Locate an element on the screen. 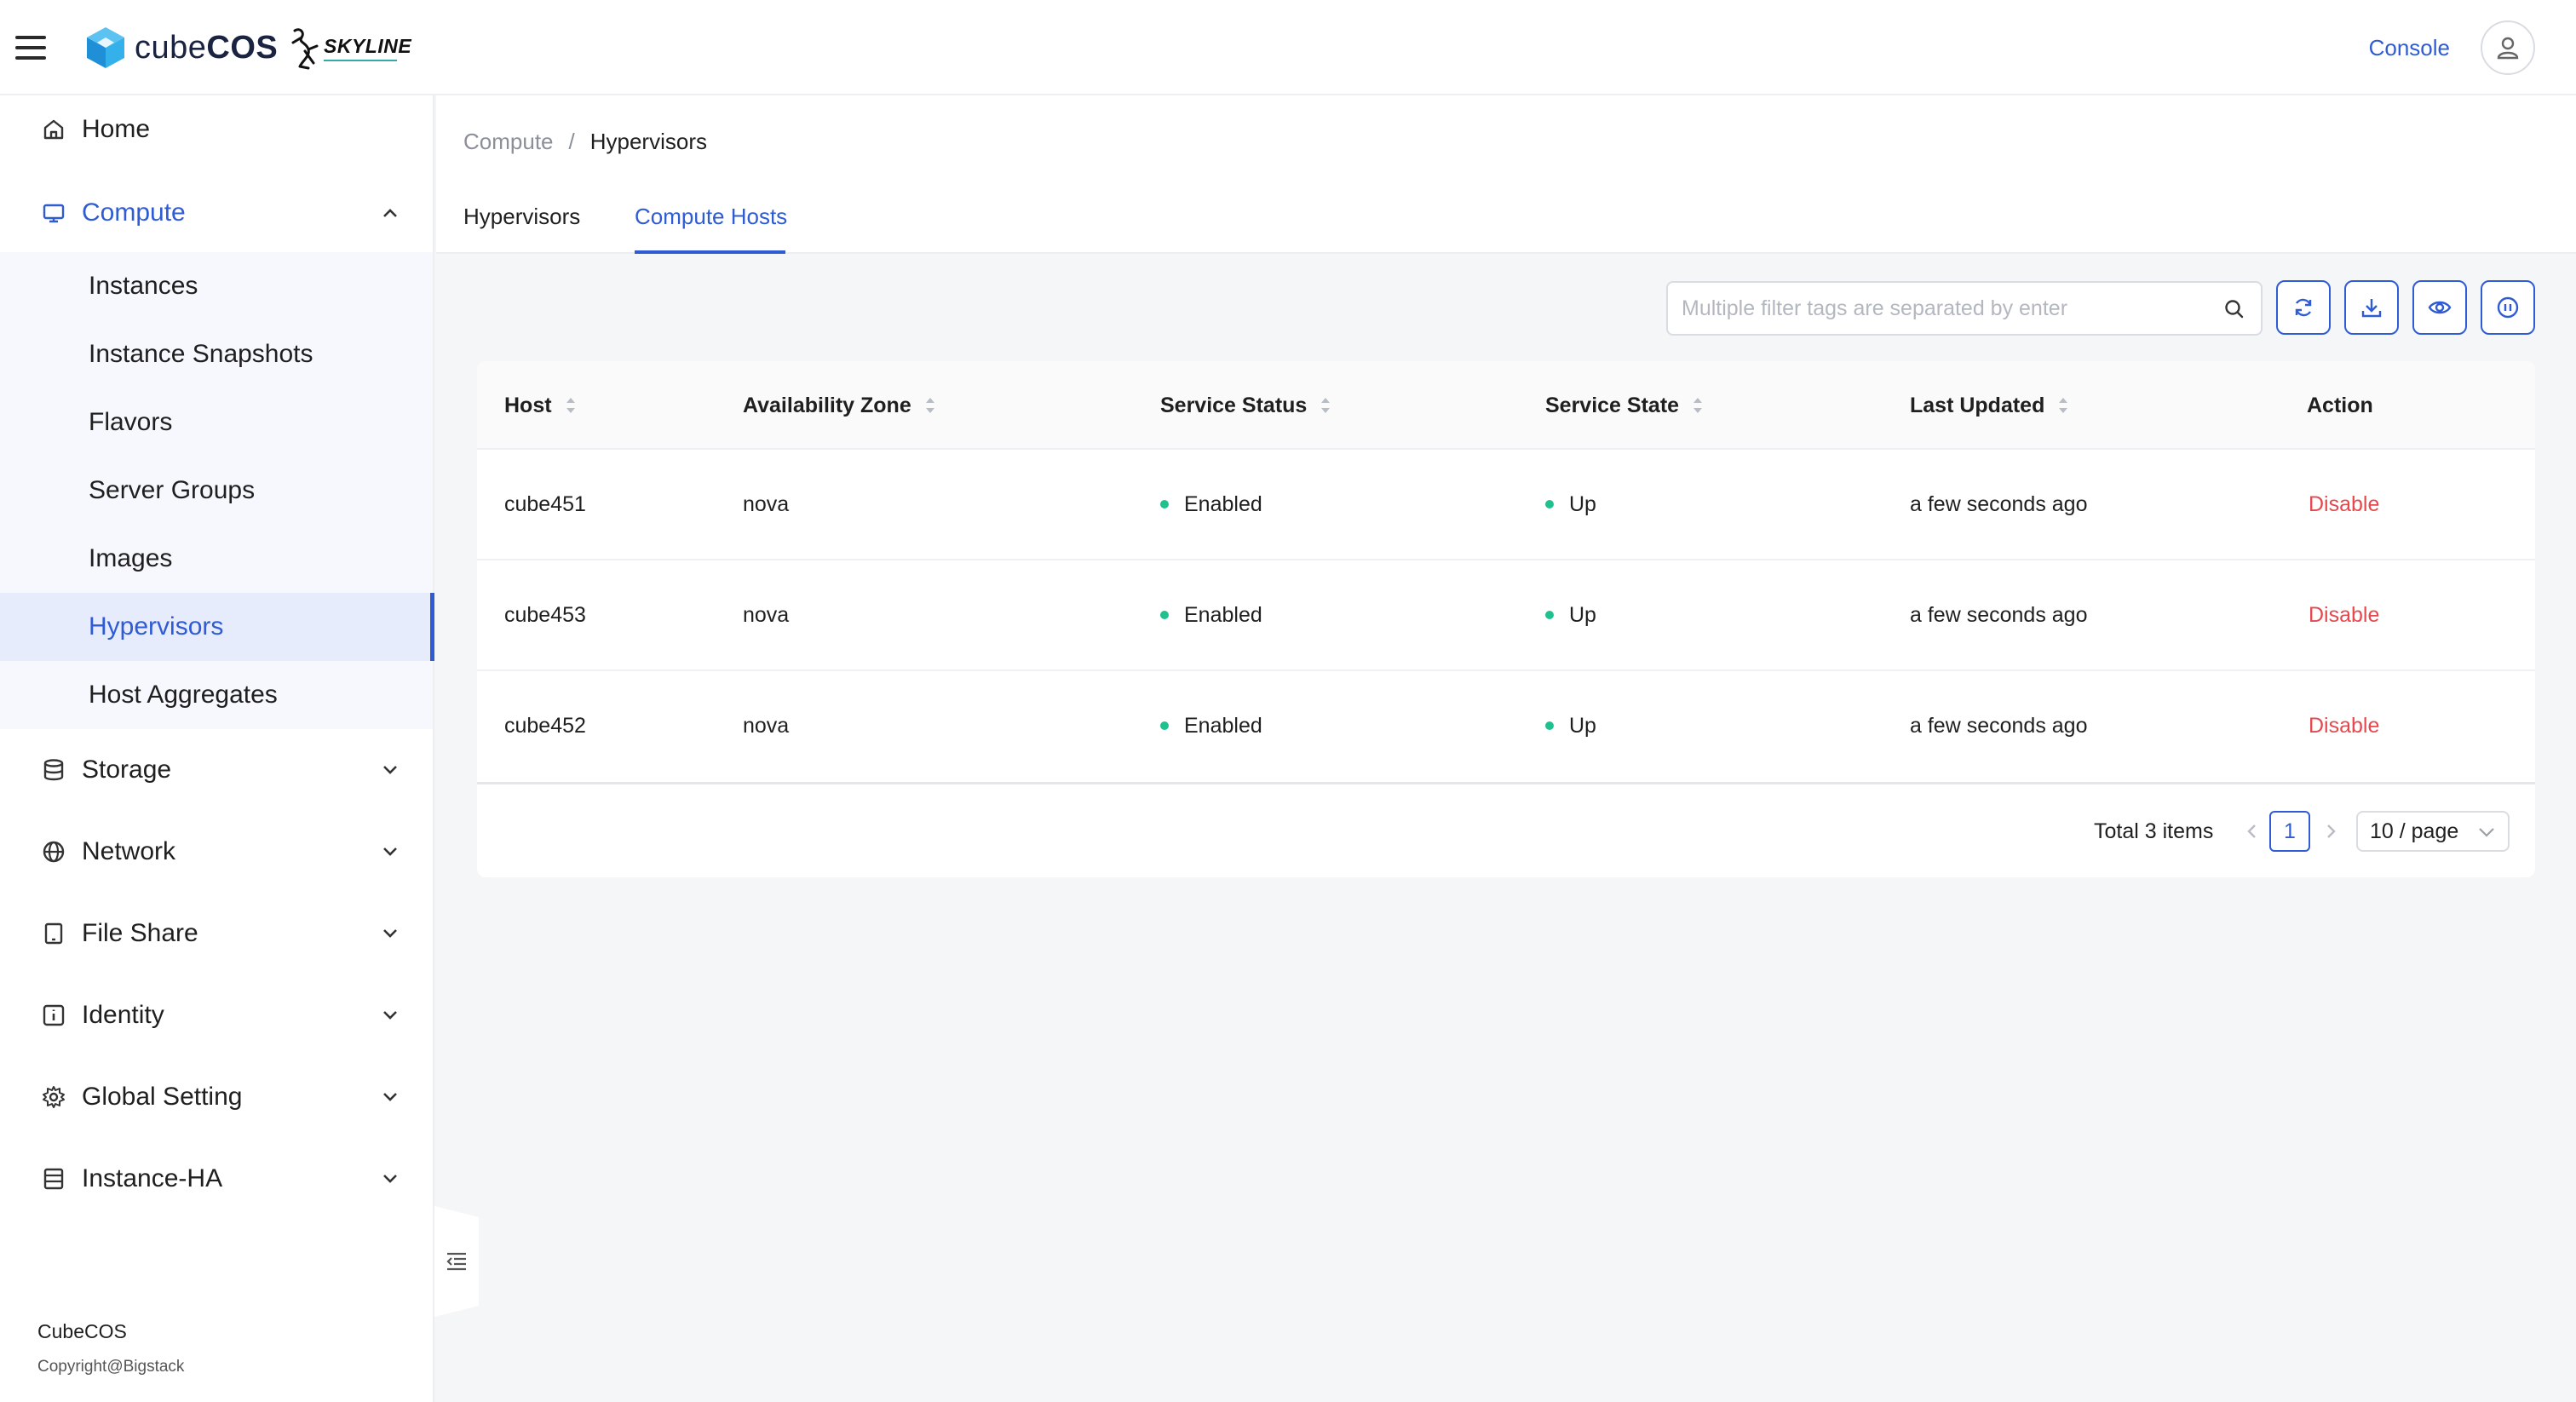 This screenshot has width=2576, height=1402. database-icon is located at coordinates (54, 770).